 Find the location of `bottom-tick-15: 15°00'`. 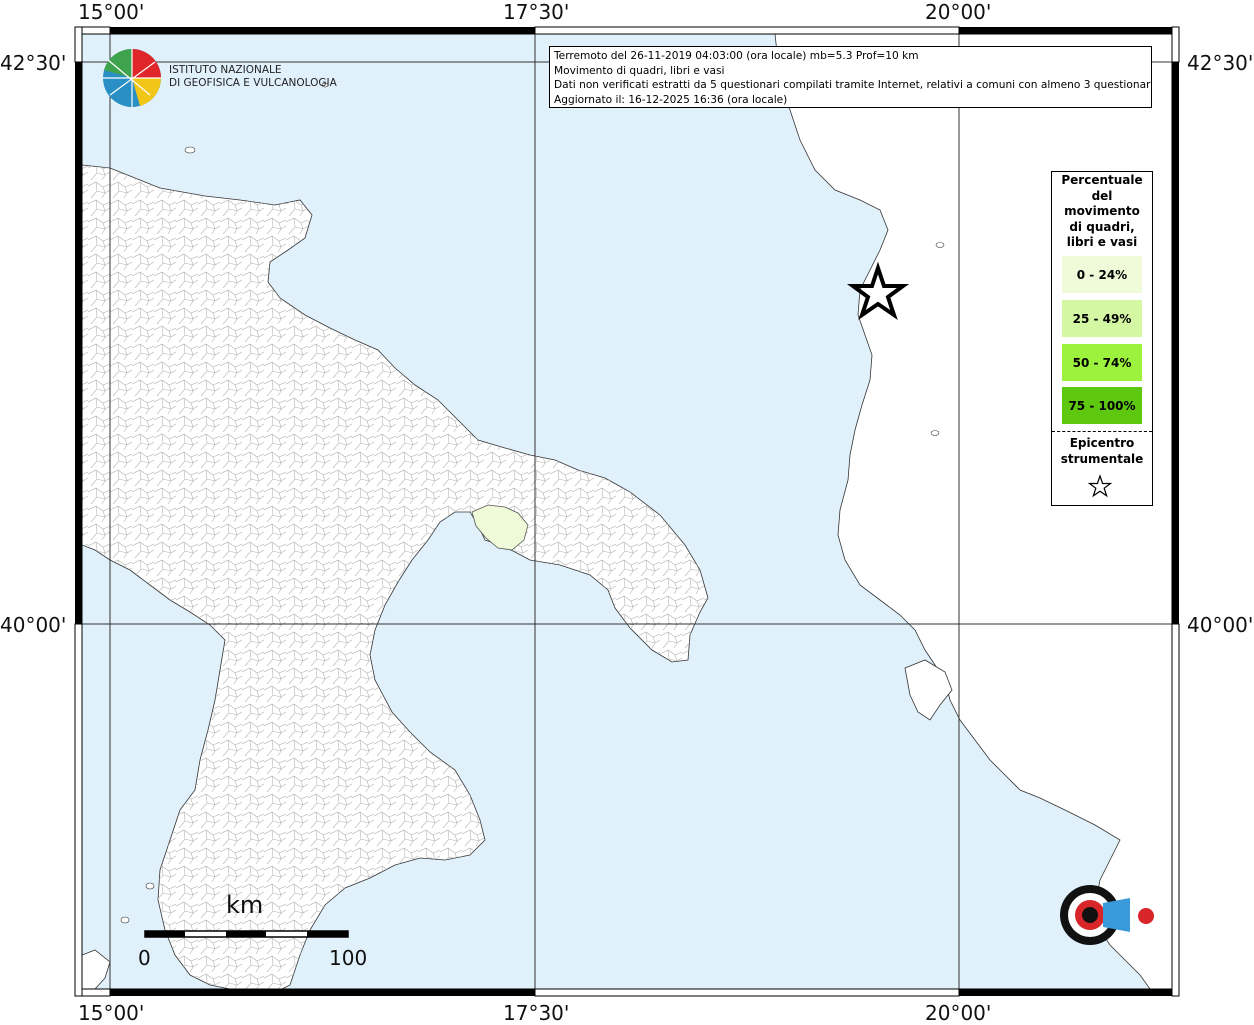

bottom-tick-15: 15°00' is located at coordinates (111, 1013).